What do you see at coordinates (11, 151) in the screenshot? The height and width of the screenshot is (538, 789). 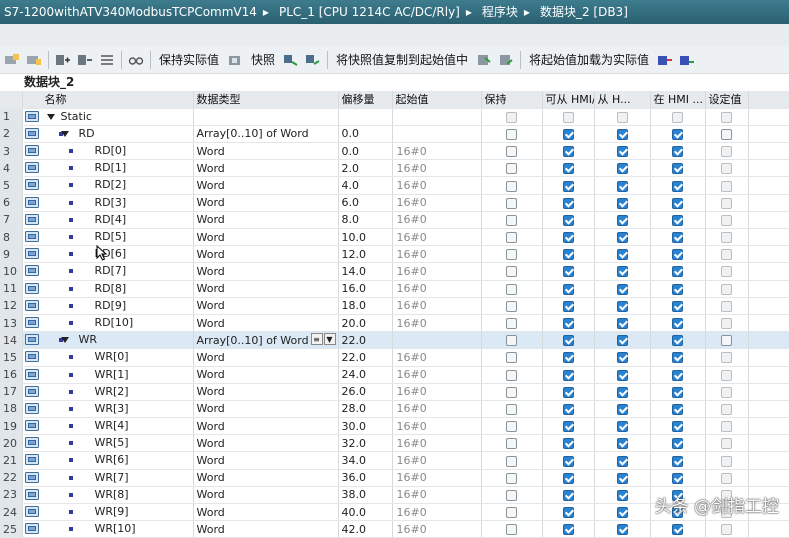 I see `row-number: 3` at bounding box center [11, 151].